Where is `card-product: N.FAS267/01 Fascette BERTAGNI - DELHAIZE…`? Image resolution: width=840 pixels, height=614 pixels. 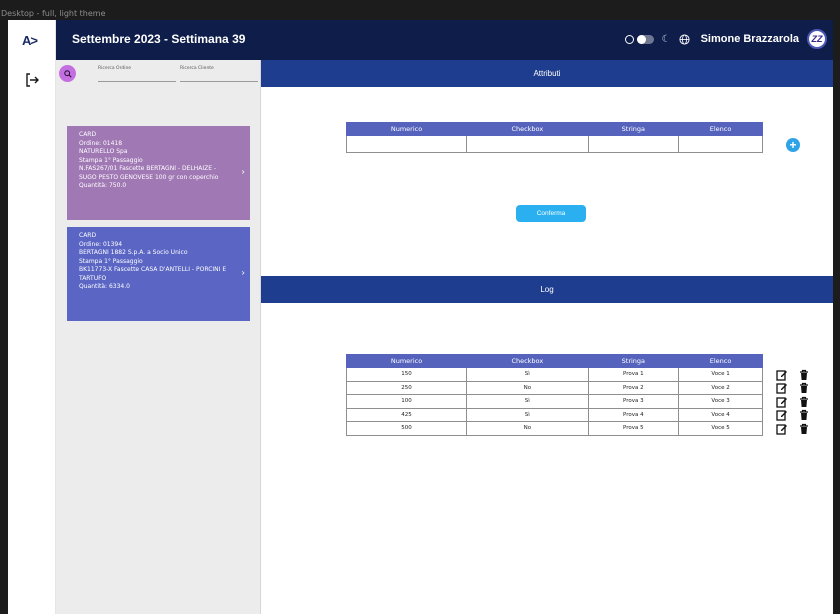
card-product: N.FAS267/01 Fascette BERTAGNI - DELHAIZE… is located at coordinates (148, 168).